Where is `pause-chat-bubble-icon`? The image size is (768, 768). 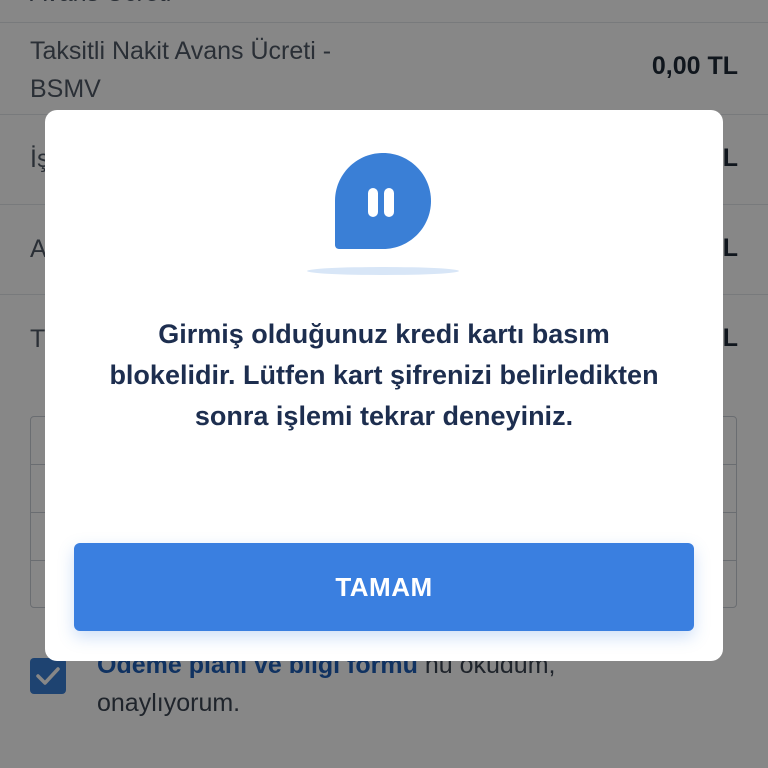
pause-chat-bubble-icon is located at coordinates (383, 201).